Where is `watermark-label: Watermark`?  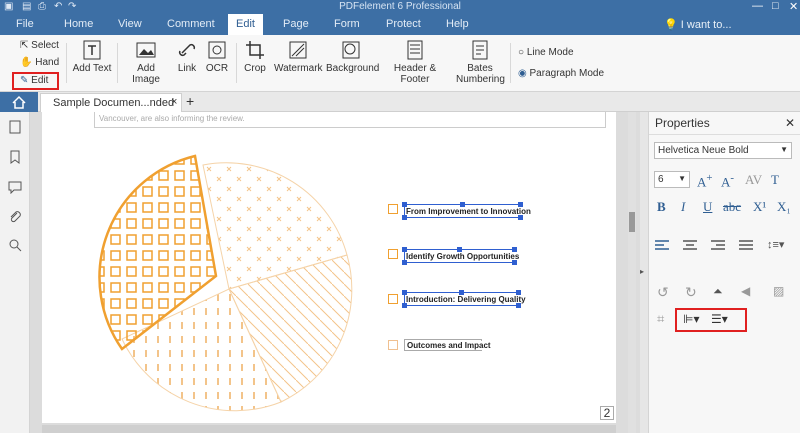 watermark-label: Watermark is located at coordinates (298, 68).